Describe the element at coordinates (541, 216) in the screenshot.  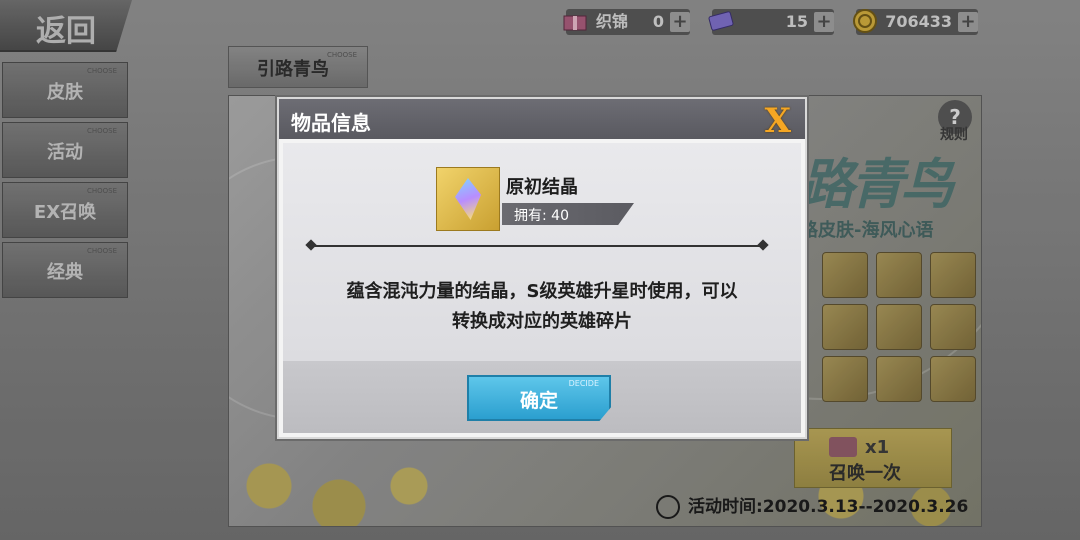
I see `owned-count: 拥有: 40` at that location.